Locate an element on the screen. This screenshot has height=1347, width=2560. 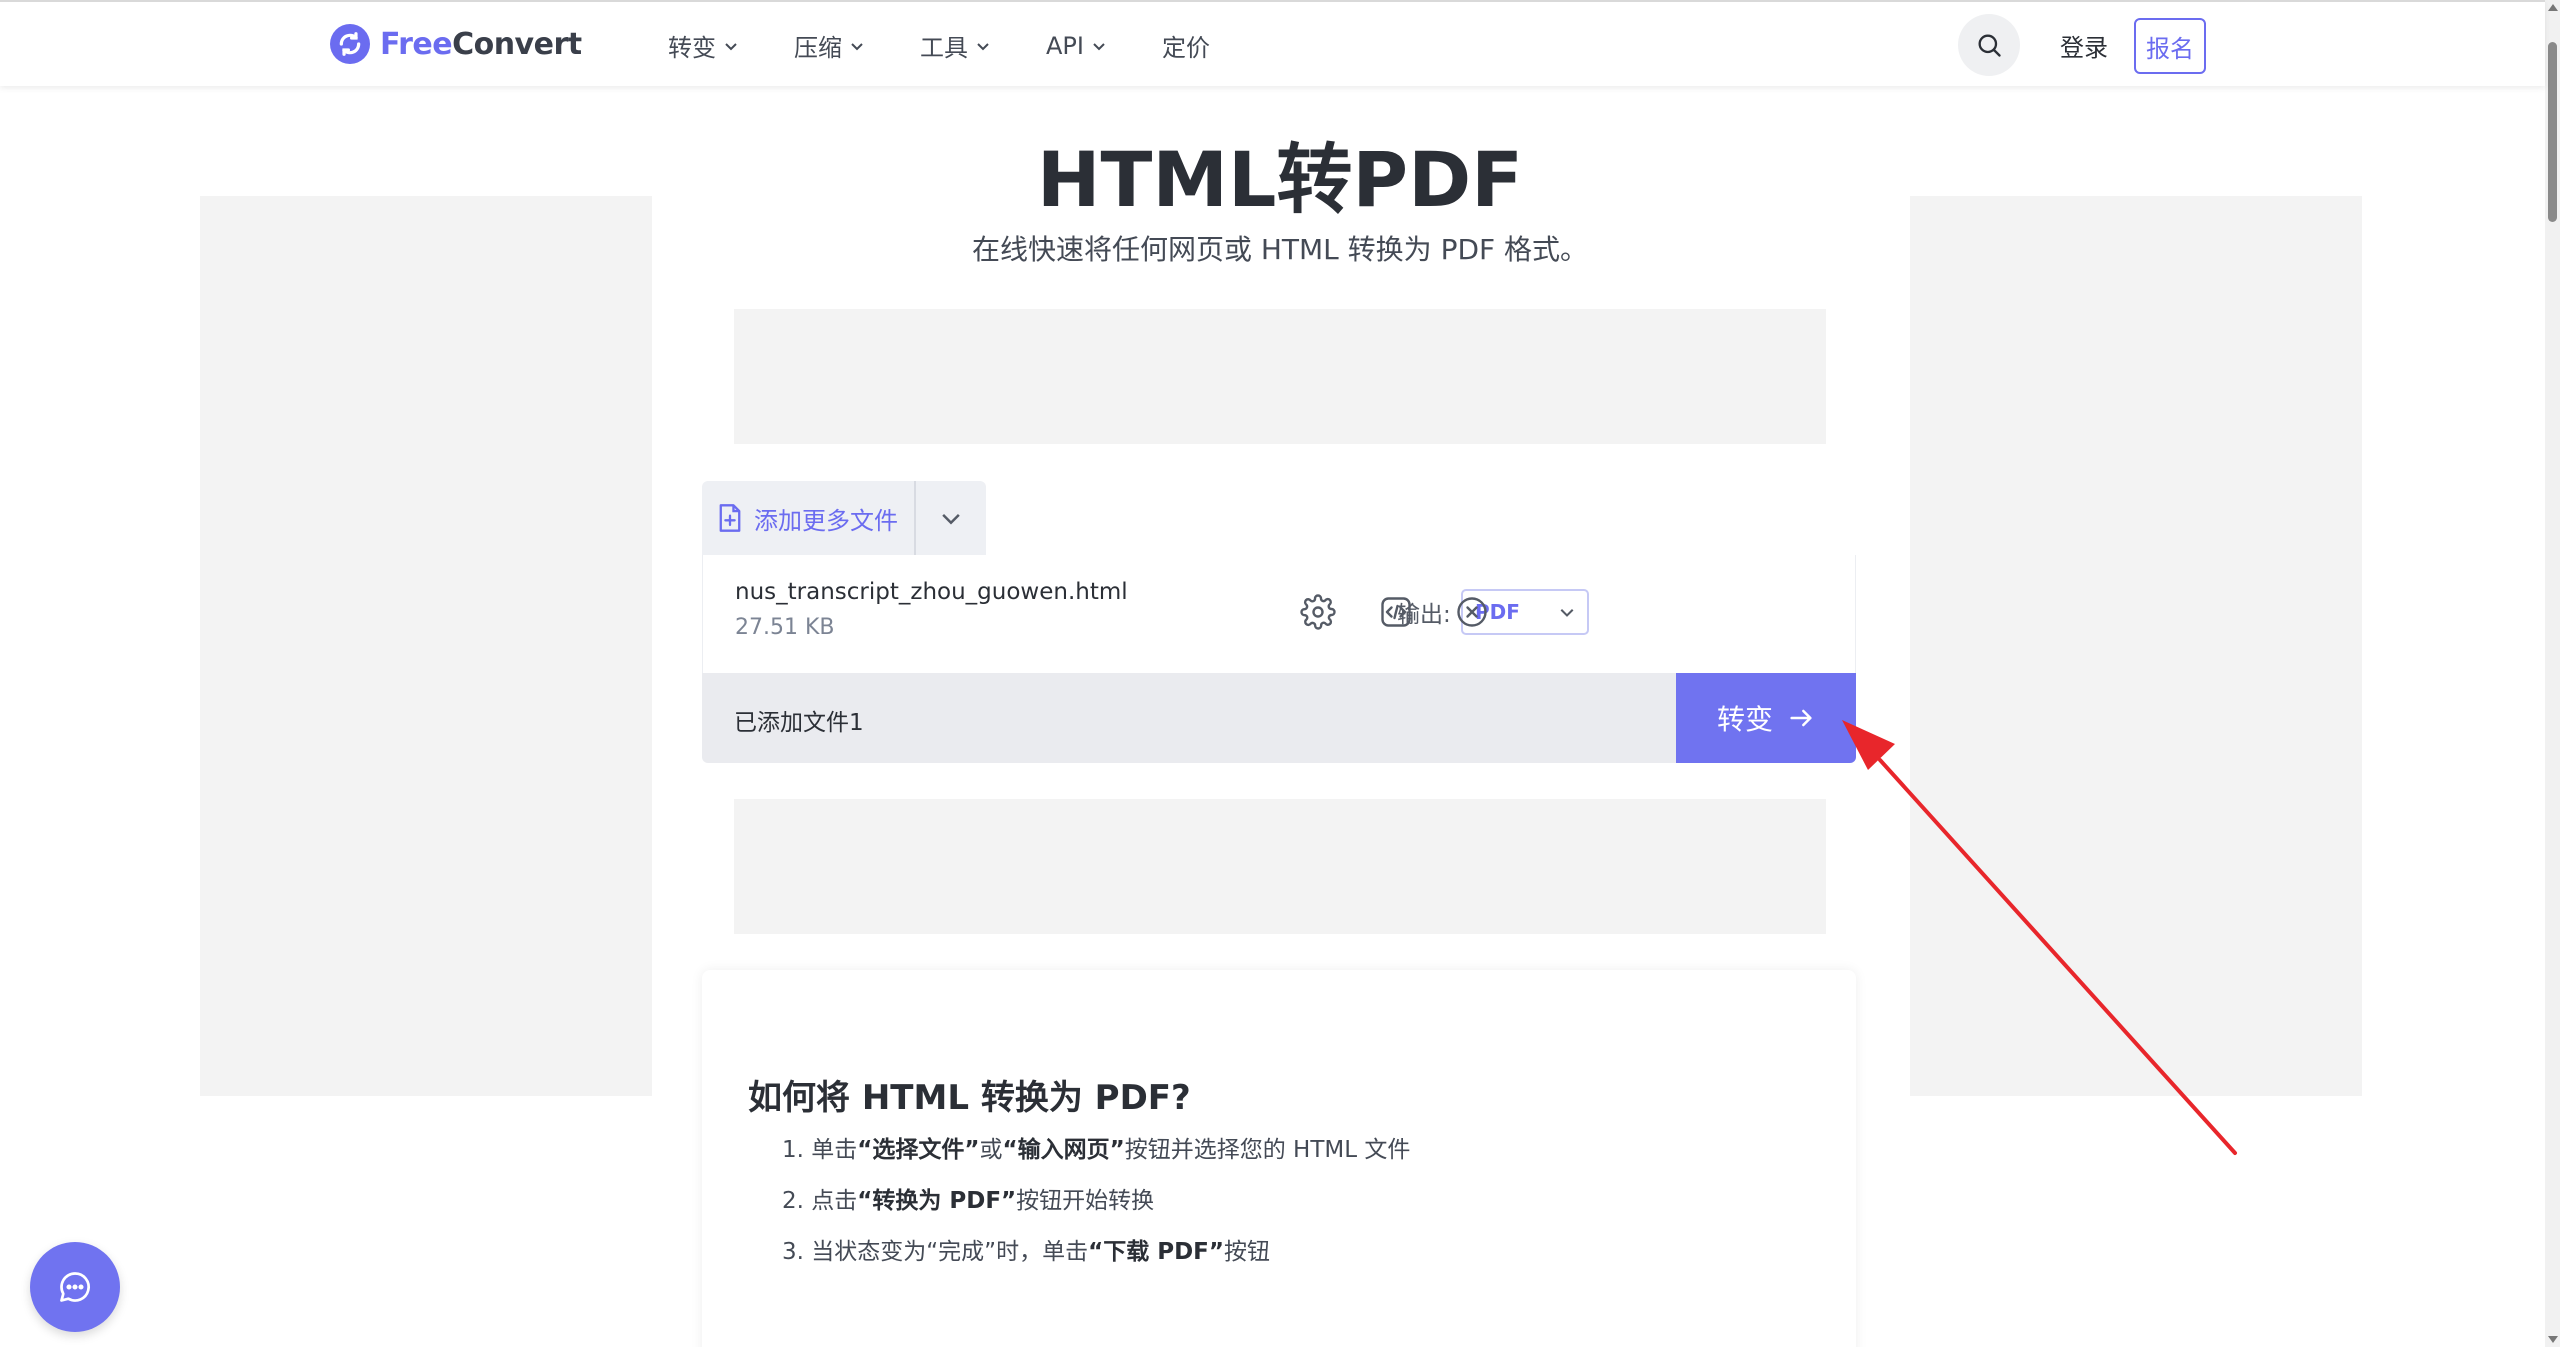
convert-label: 转变 is located at coordinates (1744, 719).